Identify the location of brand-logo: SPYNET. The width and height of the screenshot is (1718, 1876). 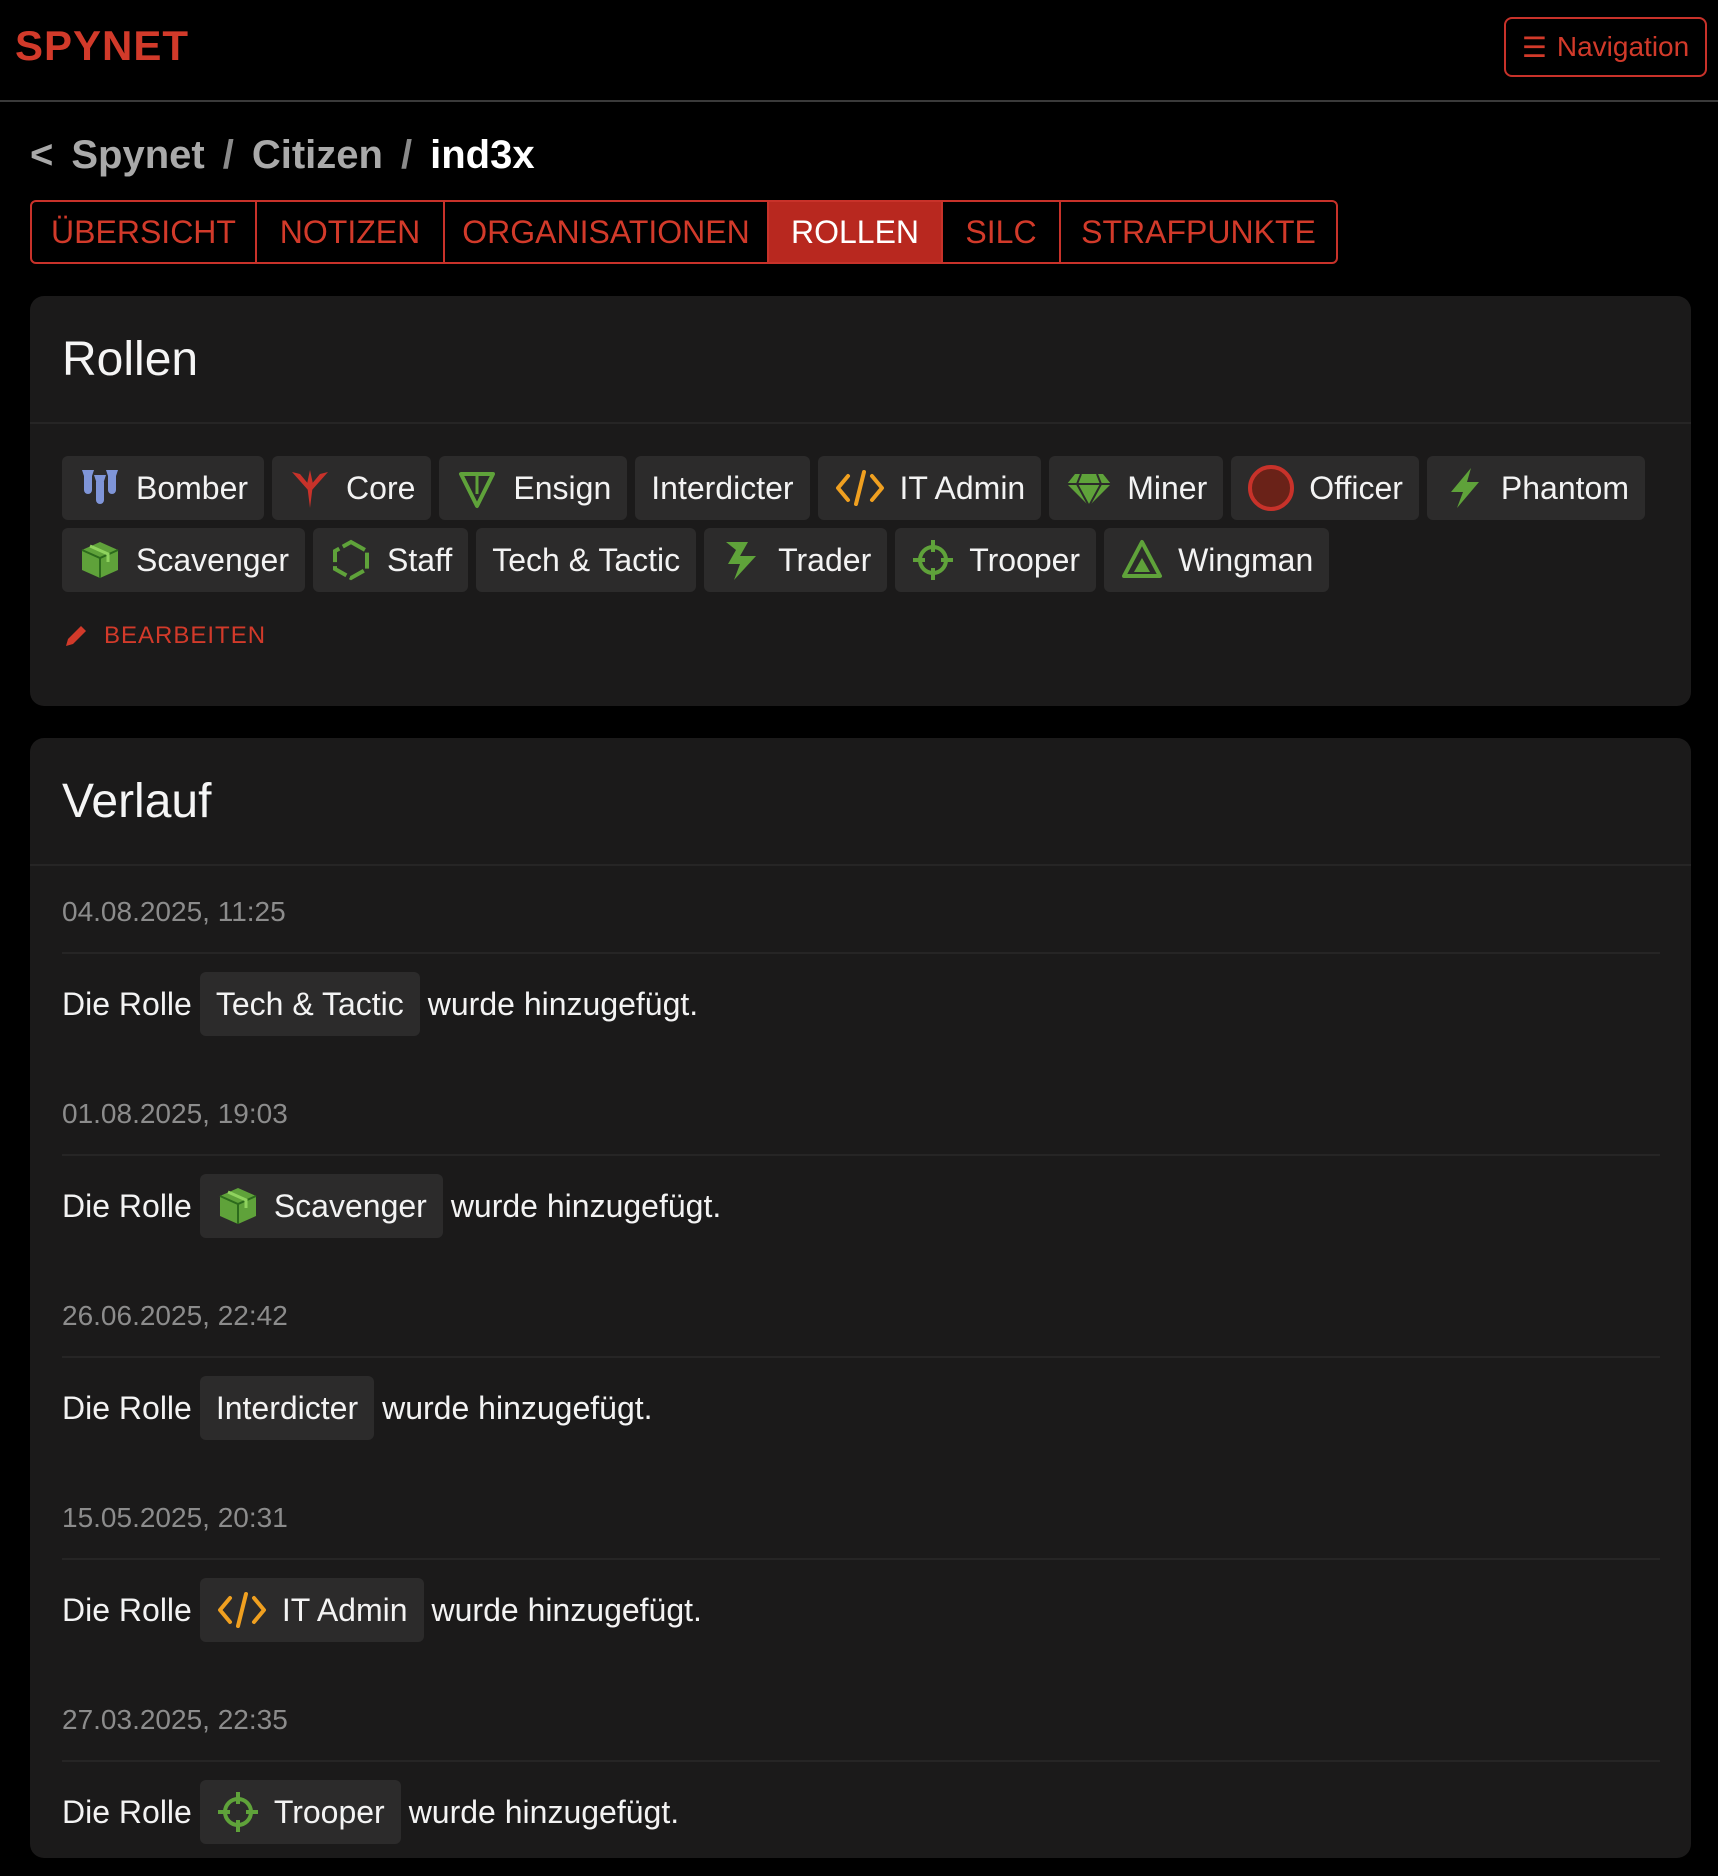
(102, 46).